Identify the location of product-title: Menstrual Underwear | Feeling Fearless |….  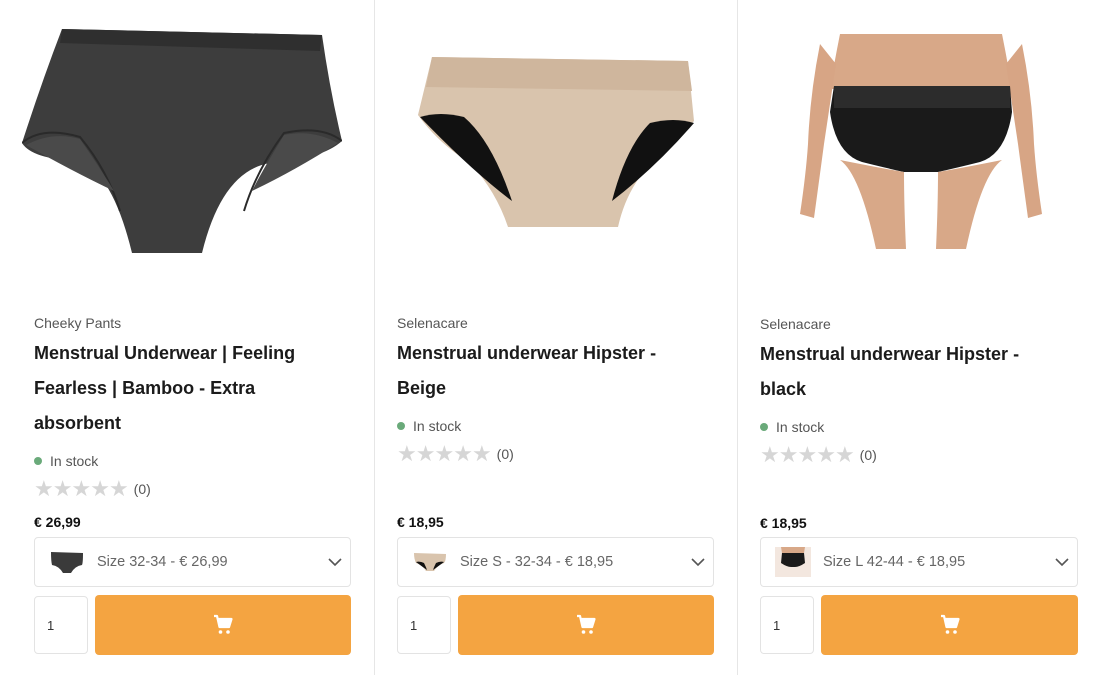
(164, 388).